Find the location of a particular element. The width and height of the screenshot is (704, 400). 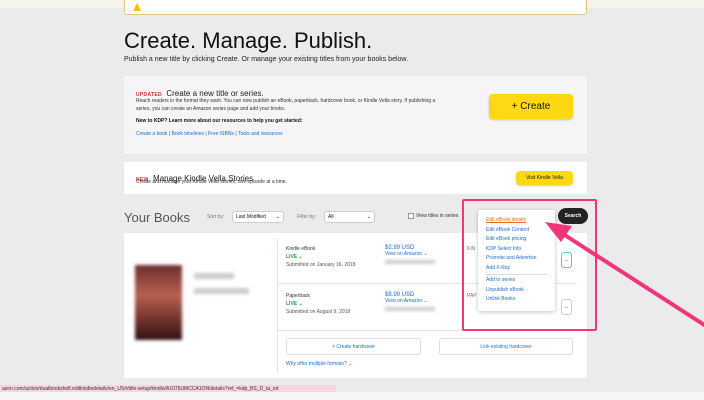

bottom-strip is located at coordinates (352, 396).